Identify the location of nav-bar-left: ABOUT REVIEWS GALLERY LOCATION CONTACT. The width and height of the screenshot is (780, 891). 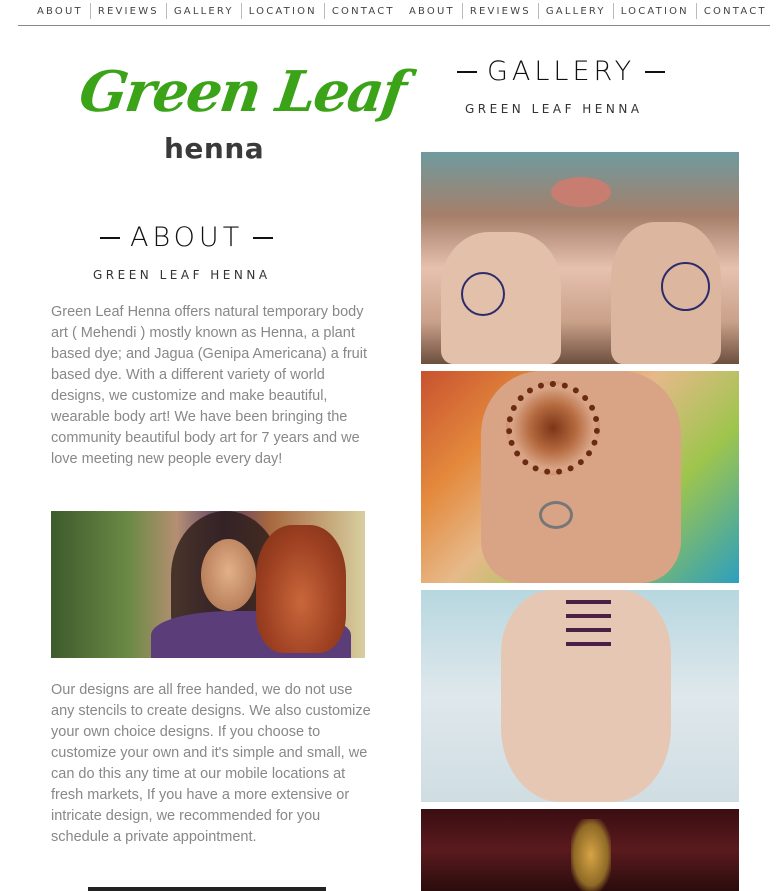
(216, 11).